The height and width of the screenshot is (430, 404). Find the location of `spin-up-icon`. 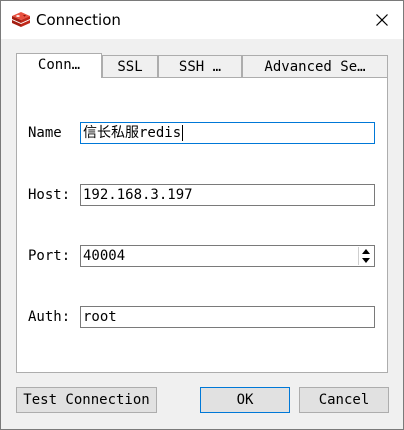

spin-up-icon is located at coordinates (366, 251).